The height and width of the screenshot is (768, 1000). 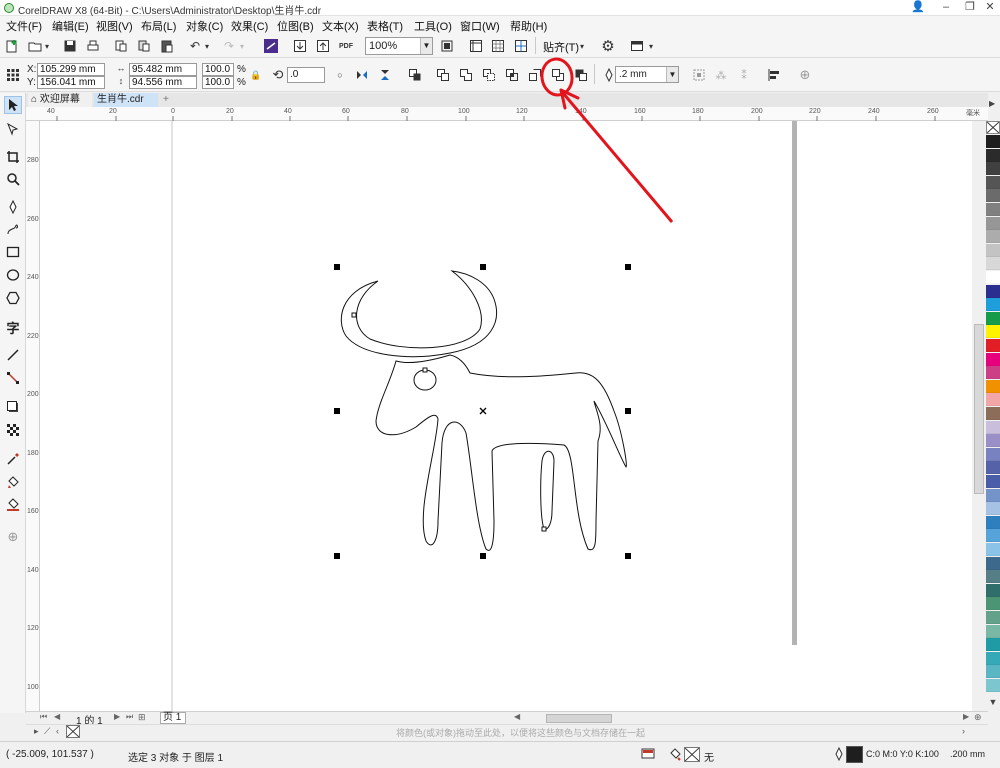 I want to click on trim-icon, so click(x=489, y=75).